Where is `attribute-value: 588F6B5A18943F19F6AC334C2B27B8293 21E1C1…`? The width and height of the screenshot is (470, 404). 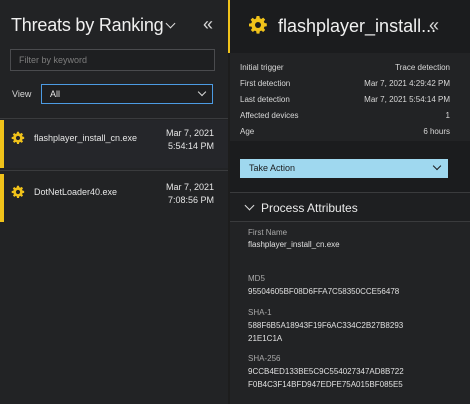
attribute-value: 588F6B5A18943F19F6AC334C2B27B8293 21E1C1… is located at coordinates (326, 332).